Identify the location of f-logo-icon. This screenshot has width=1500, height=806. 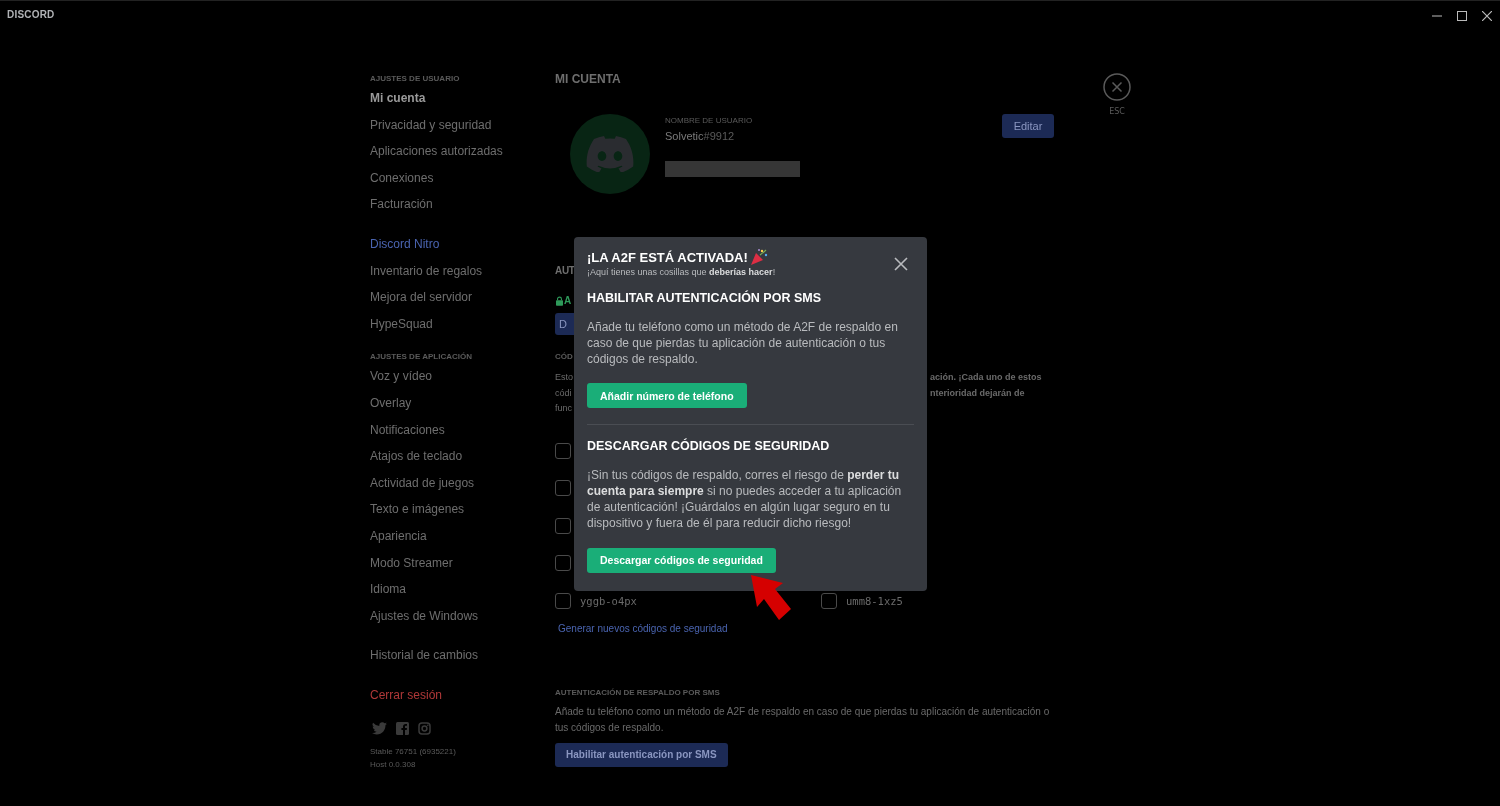
(402, 729).